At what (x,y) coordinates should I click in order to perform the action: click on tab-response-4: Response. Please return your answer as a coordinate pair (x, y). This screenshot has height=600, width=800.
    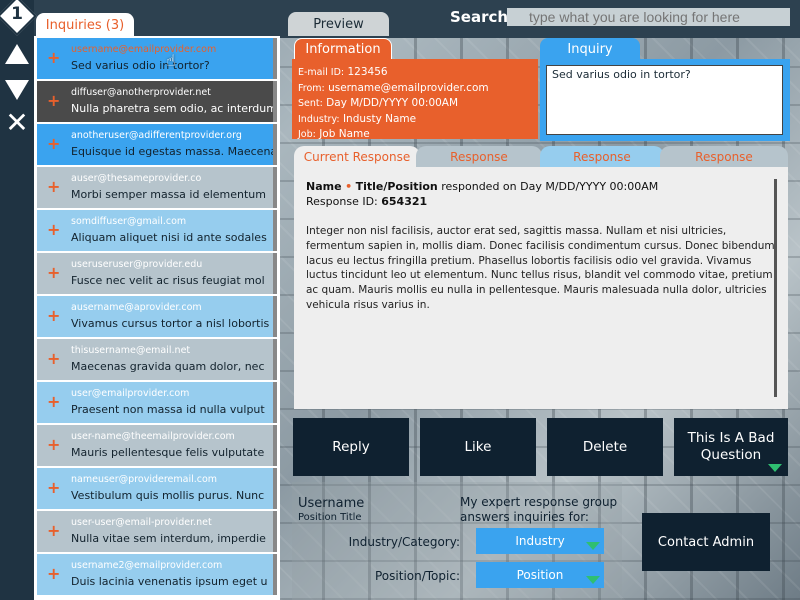
    Looking at the image, I should click on (724, 157).